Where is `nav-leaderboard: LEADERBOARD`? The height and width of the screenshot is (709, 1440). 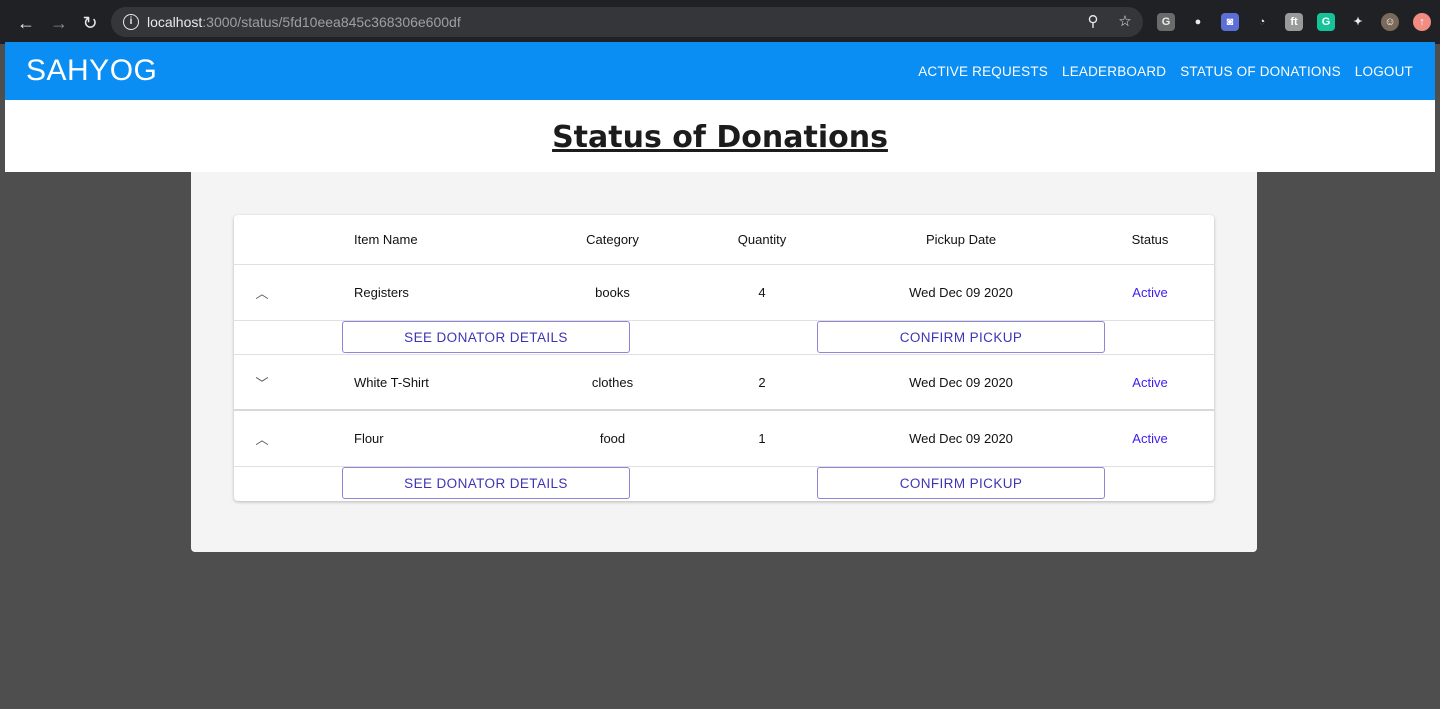
nav-leaderboard: LEADERBOARD is located at coordinates (1114, 71).